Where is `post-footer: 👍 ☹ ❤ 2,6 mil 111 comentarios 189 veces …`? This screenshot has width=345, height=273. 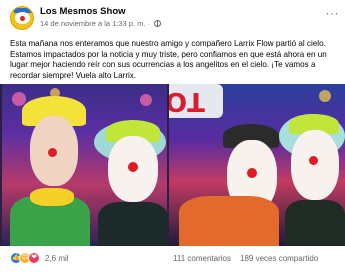 post-footer: 👍 ☹ ❤ 2,6 mil 111 comentarios 189 veces … is located at coordinates (172, 261).